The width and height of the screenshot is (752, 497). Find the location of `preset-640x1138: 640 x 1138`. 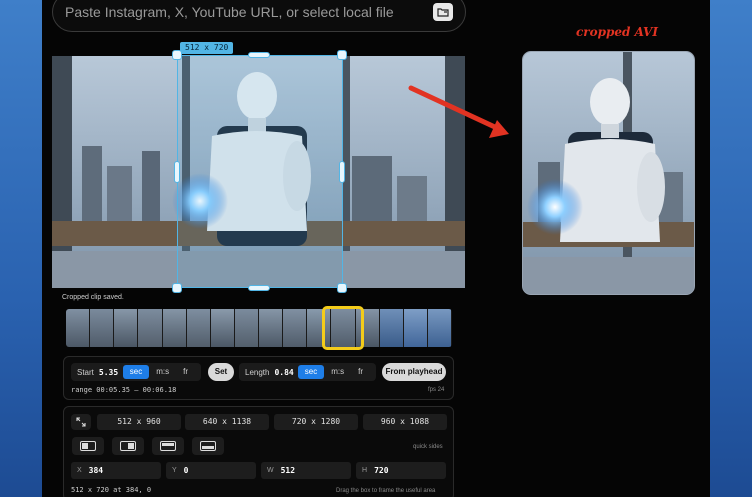

preset-640x1138: 640 x 1138 is located at coordinates (227, 422).